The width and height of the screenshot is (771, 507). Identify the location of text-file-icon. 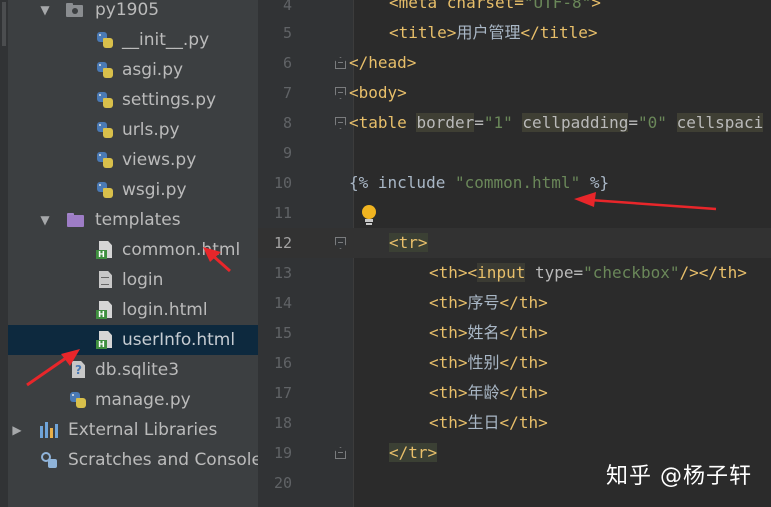
(105, 280).